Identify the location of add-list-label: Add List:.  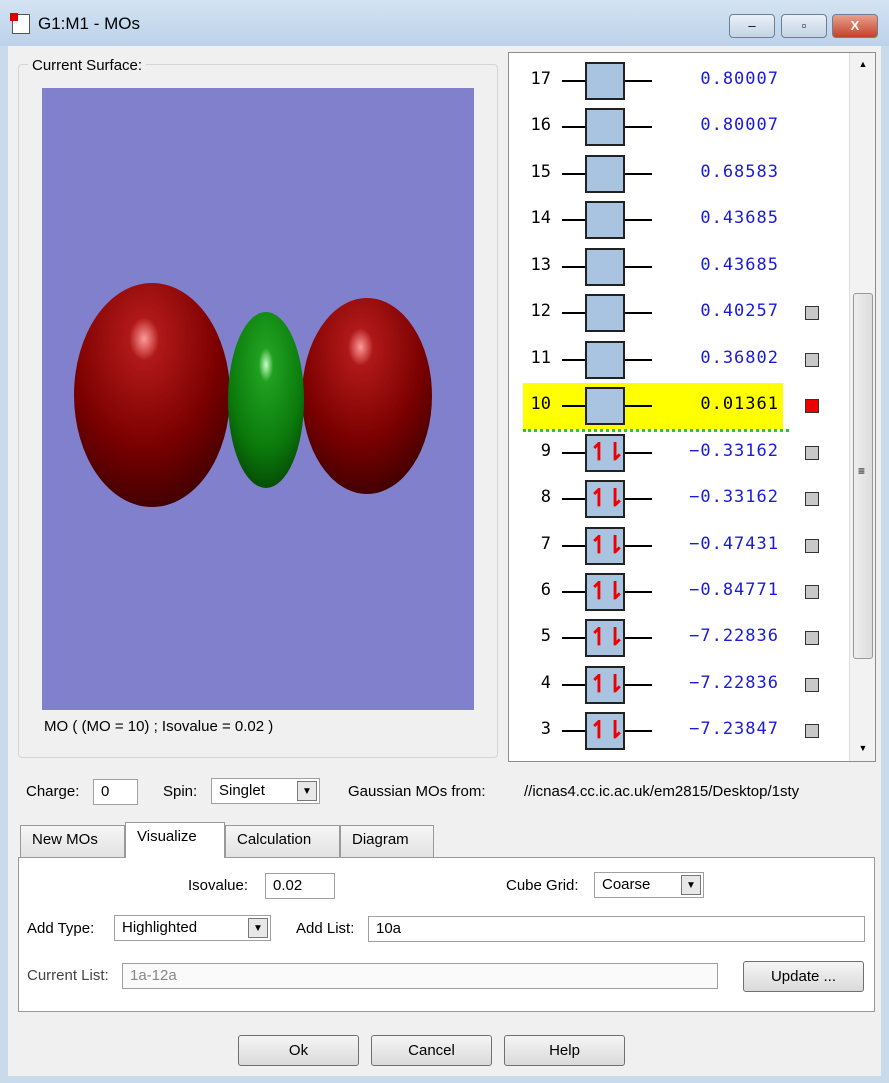
(325, 928).